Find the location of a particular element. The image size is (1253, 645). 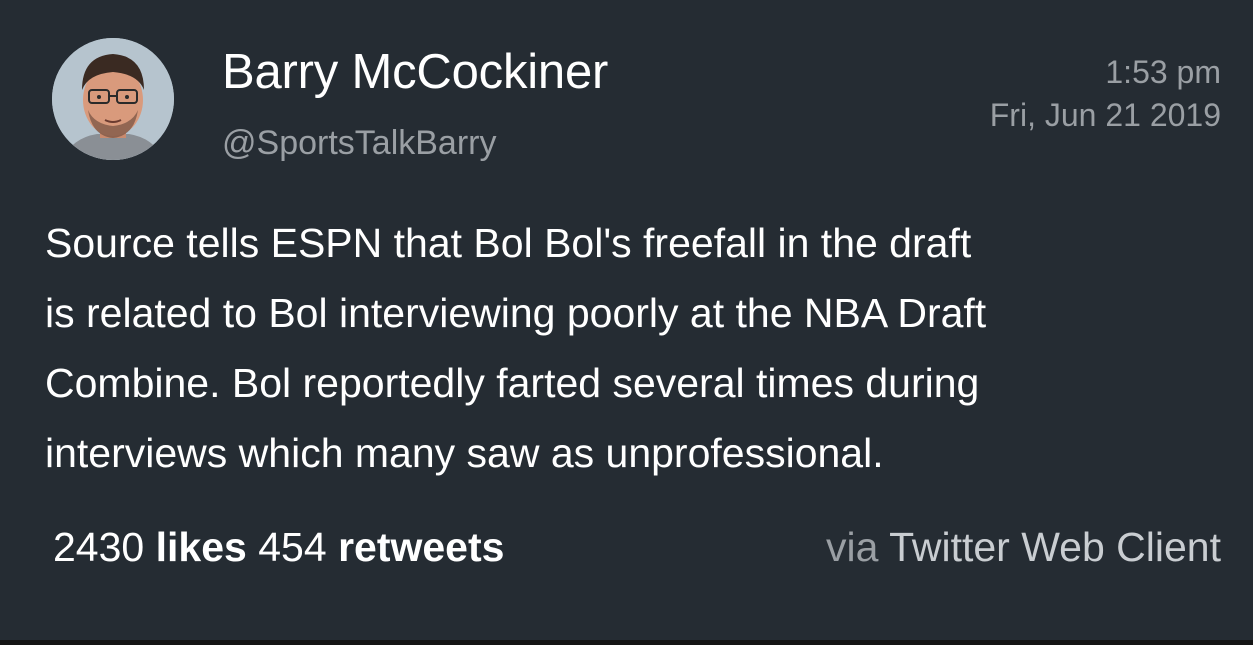

avatar is located at coordinates (113, 99).